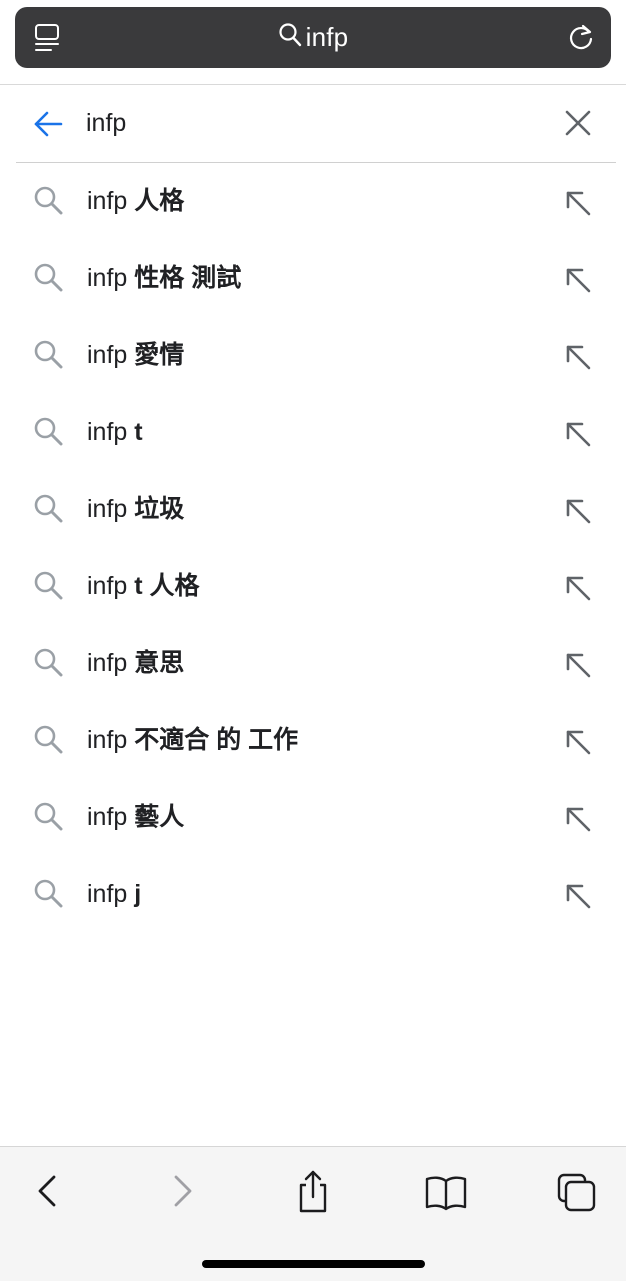  Describe the element at coordinates (182, 1191) in the screenshot. I see `forward-icon` at that location.